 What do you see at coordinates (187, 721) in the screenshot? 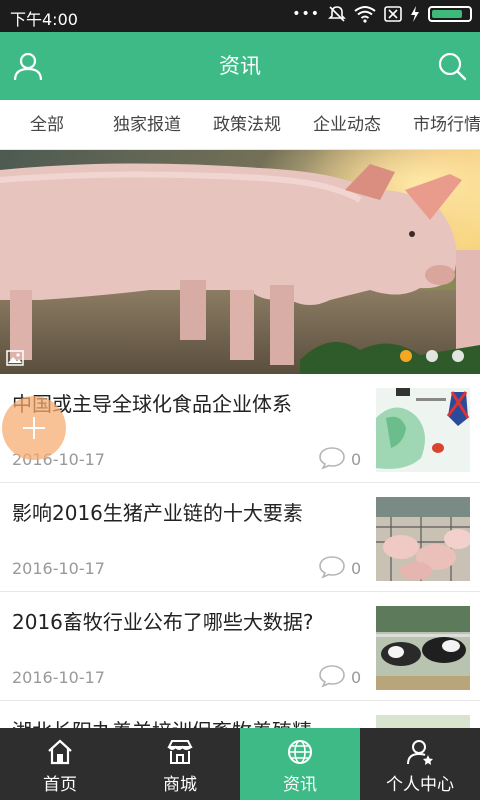
I see `news-title: 湖北长阳办养羊培训促畜牧养殖精` at bounding box center [187, 721].